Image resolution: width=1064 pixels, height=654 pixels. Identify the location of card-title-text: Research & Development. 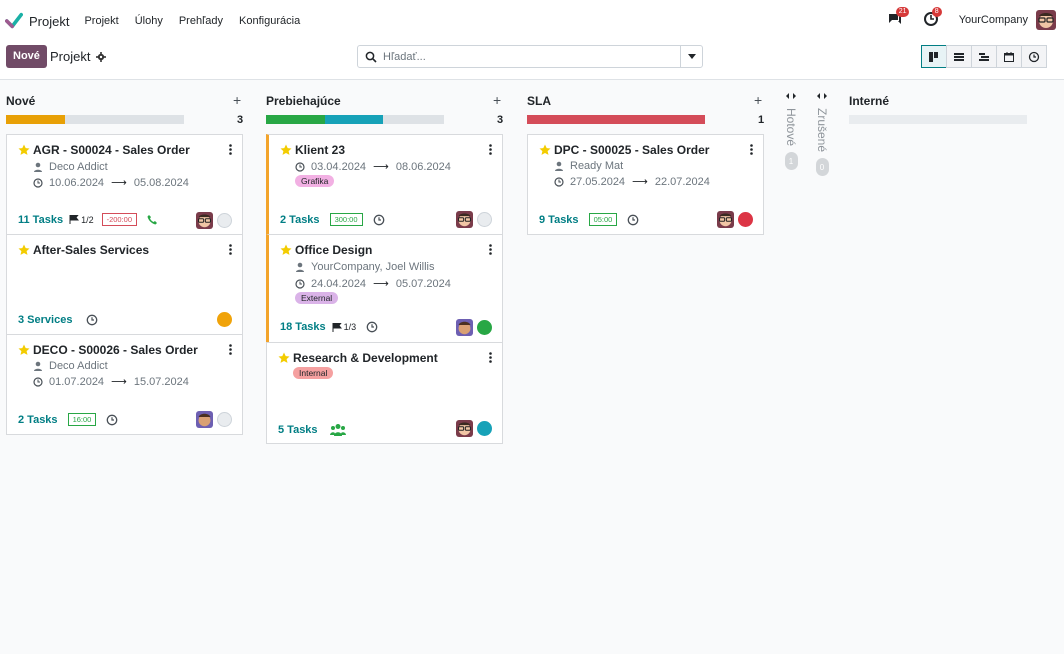
(365, 358).